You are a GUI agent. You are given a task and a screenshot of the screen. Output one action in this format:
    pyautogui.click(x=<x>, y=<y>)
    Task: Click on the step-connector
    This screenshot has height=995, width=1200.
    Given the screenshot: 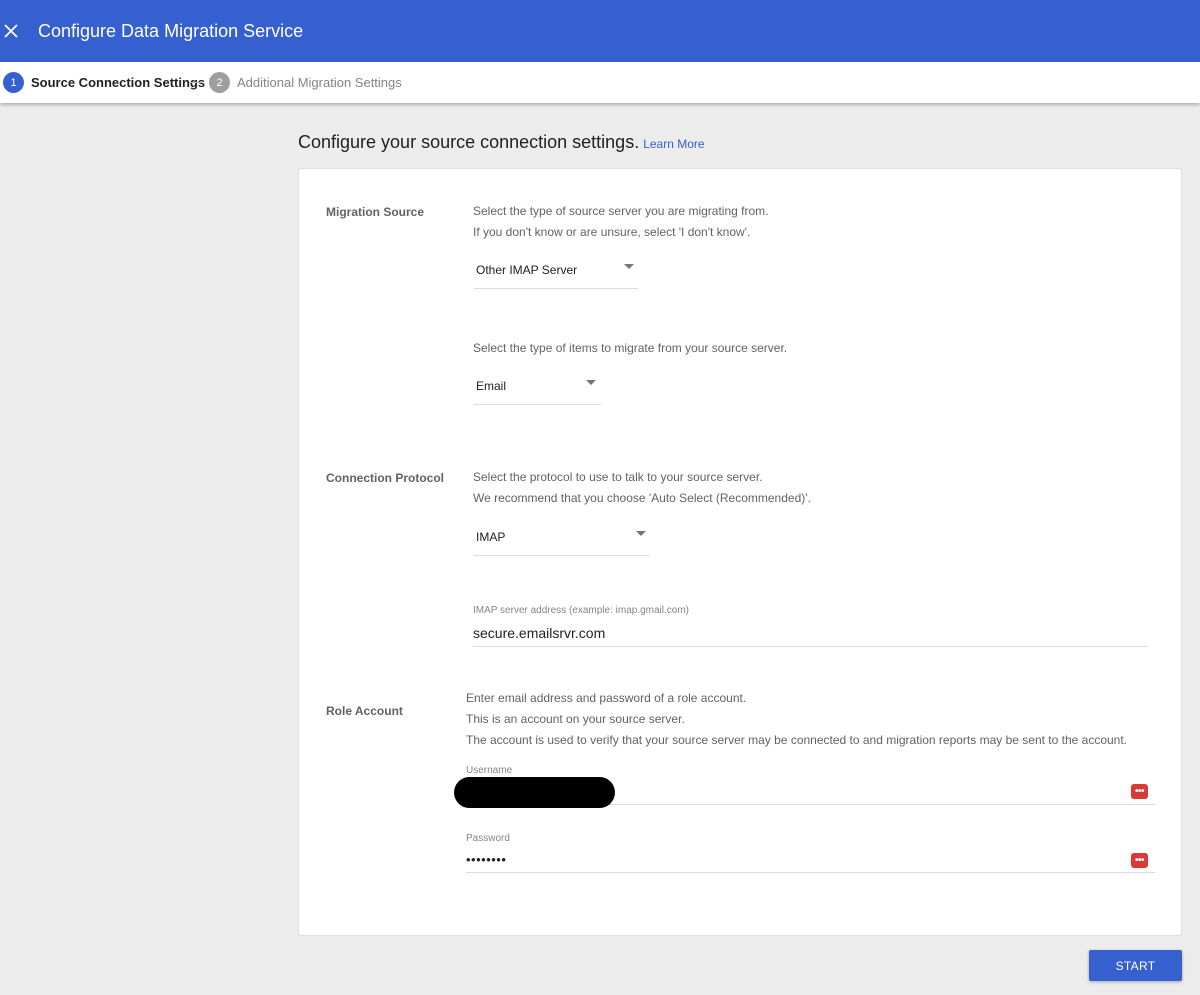 What is the action you would take?
    pyautogui.click(x=195, y=82)
    